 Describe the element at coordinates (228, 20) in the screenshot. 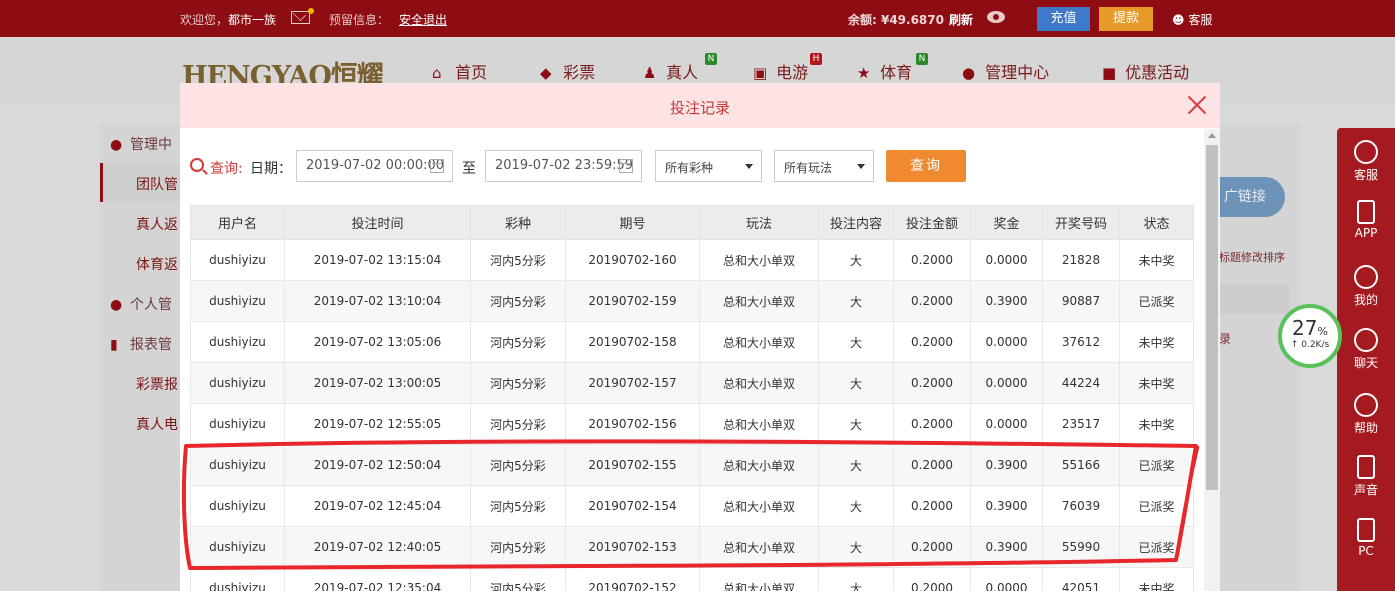

I see `welcome-text: 欢迎您，都市一族` at that location.